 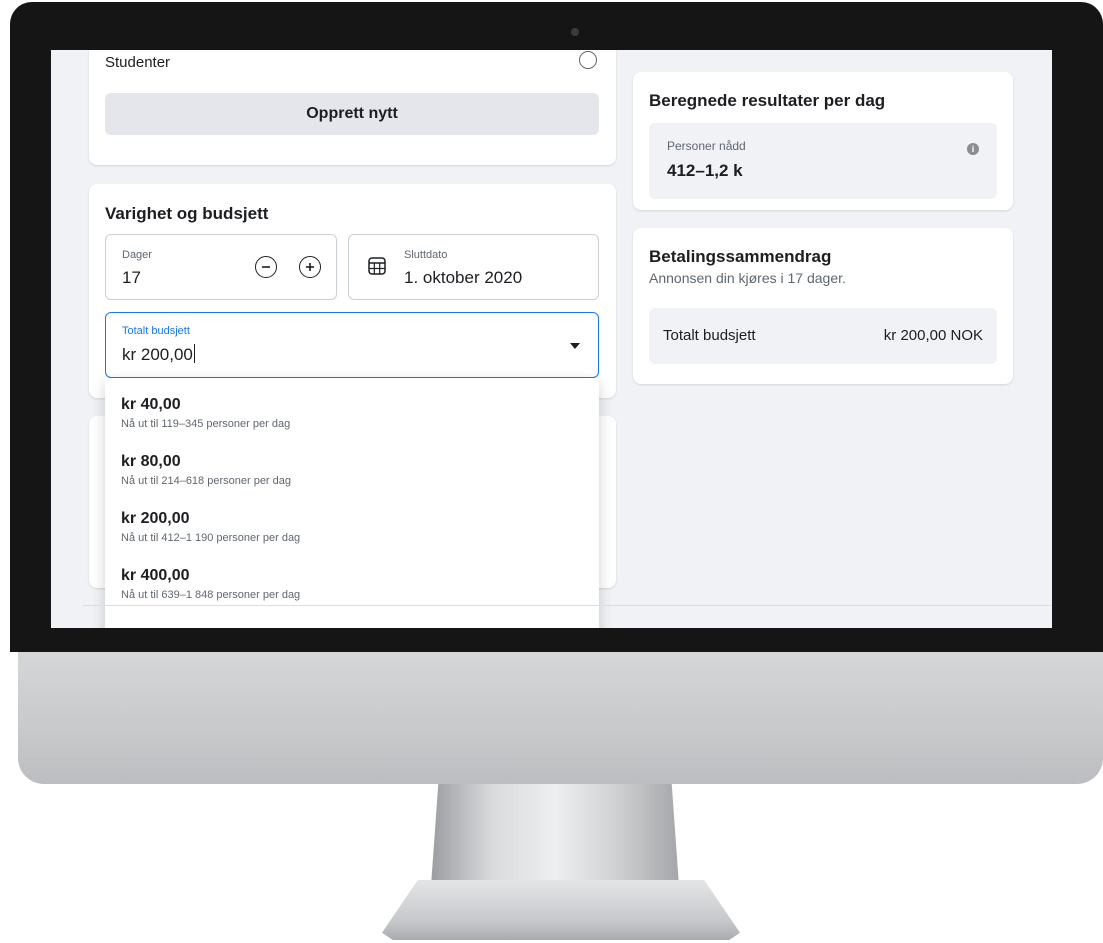 What do you see at coordinates (352, 114) in the screenshot?
I see `create-new-button: Opprett nytt` at bounding box center [352, 114].